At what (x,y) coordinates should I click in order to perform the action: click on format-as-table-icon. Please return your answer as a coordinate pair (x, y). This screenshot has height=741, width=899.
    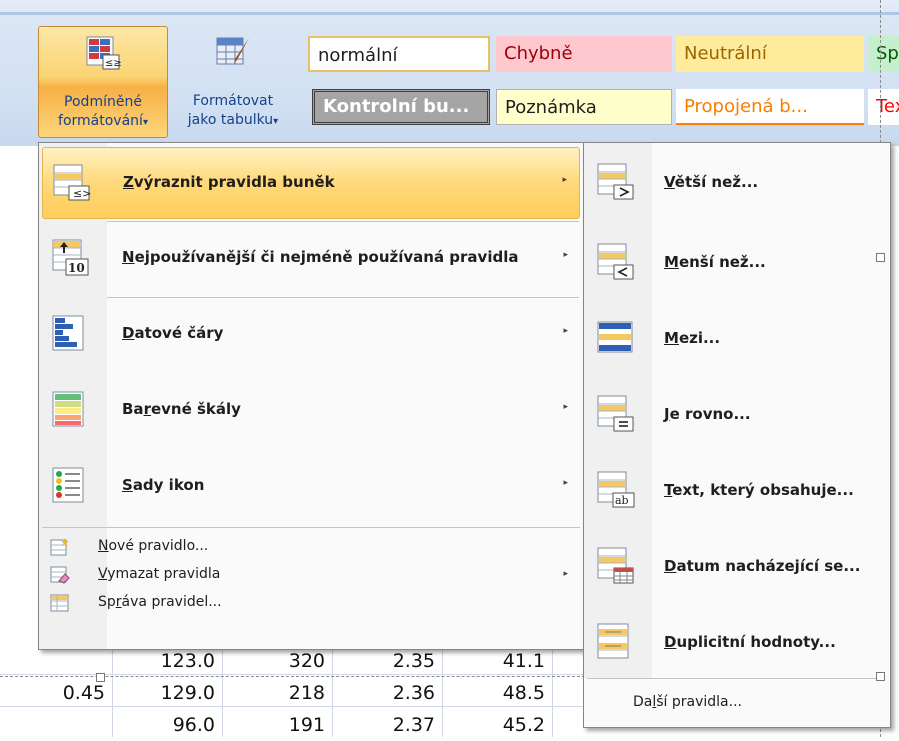
    Looking at the image, I should click on (232, 51).